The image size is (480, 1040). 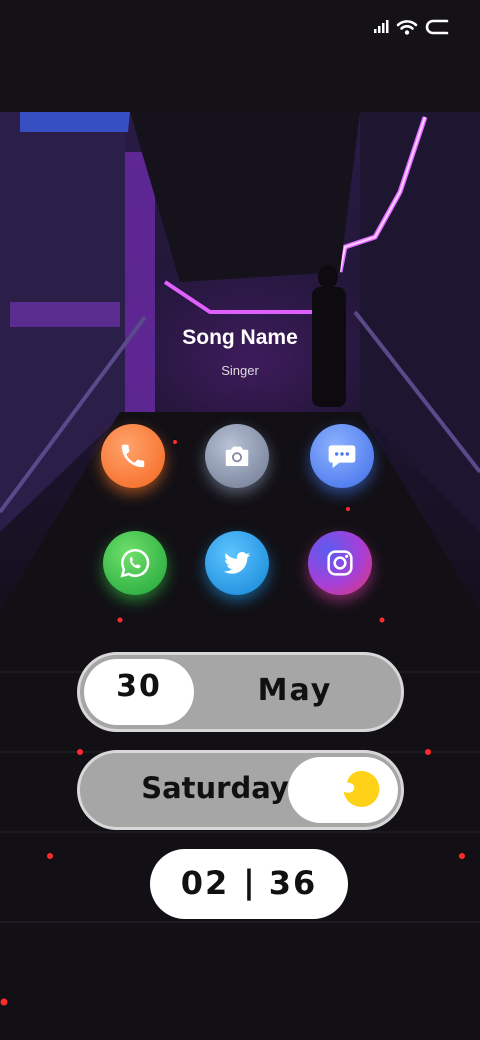 I want to click on clock-minute: 36, so click(x=293, y=883).